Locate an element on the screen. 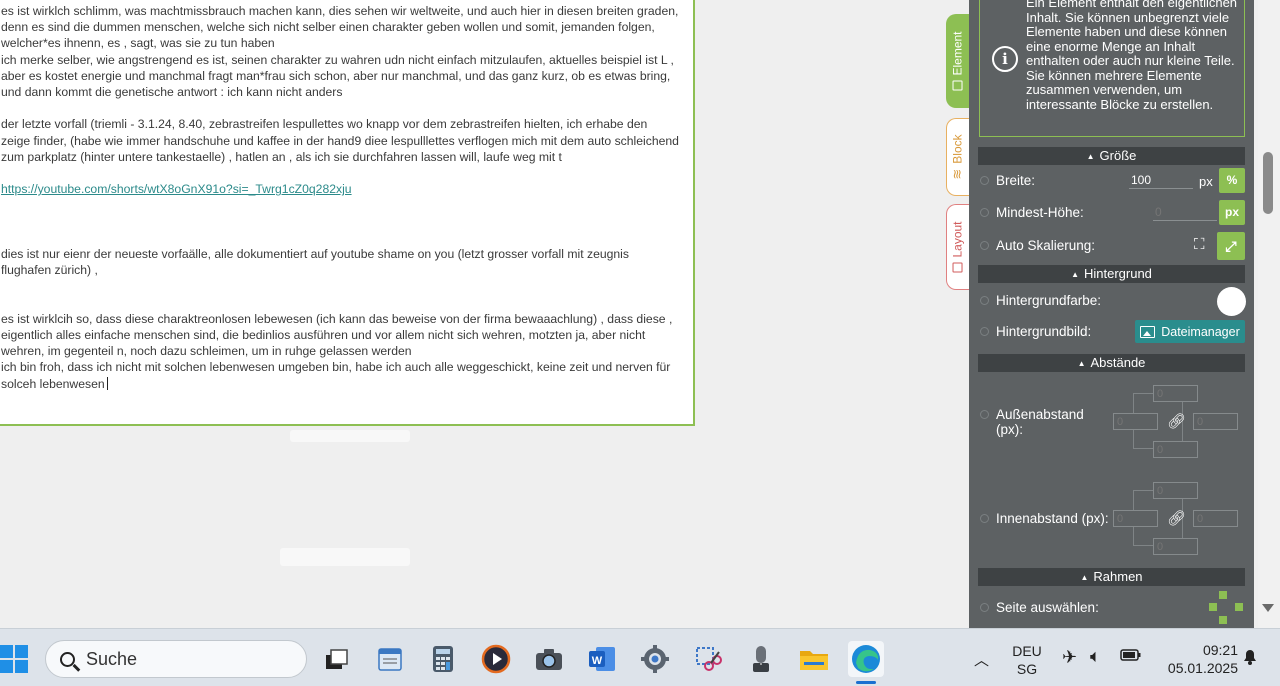 The image size is (1280, 686). filemanager-button: Dateimanager is located at coordinates (1190, 331).